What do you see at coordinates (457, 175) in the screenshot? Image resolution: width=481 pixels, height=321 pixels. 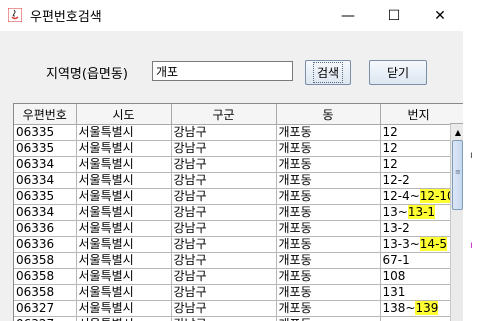 I see `scroll-thumb: ≡` at bounding box center [457, 175].